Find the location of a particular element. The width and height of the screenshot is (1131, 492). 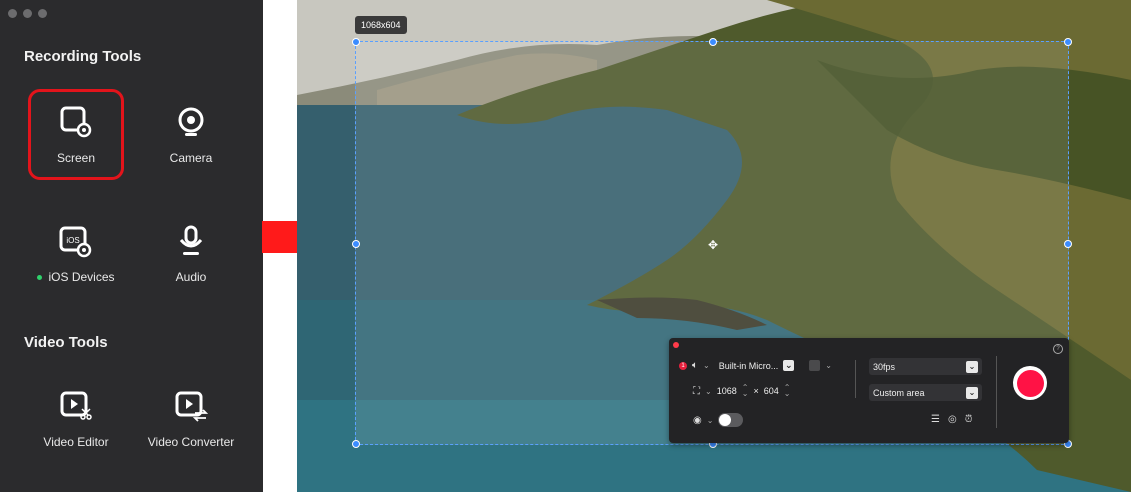

webcam-icon: ◉ is located at coordinates (697, 420).